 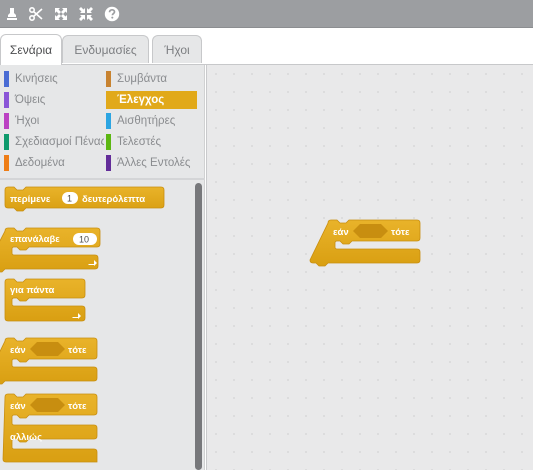 What do you see at coordinates (113, 199) in the screenshot?
I see `wait-seconds-label: δευτερόλεπτα` at bounding box center [113, 199].